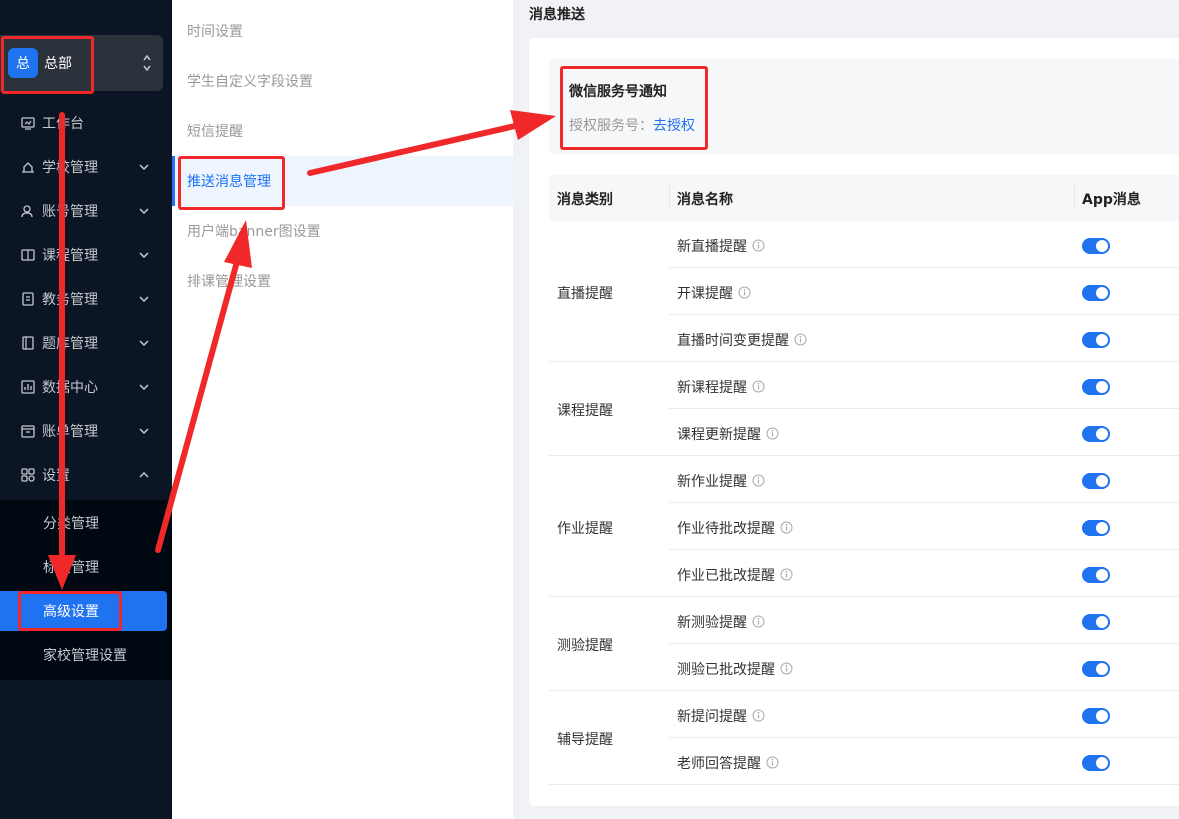 The image size is (1179, 819). What do you see at coordinates (924, 432) in the screenshot?
I see `table-row: 课程更新提醒` at bounding box center [924, 432].